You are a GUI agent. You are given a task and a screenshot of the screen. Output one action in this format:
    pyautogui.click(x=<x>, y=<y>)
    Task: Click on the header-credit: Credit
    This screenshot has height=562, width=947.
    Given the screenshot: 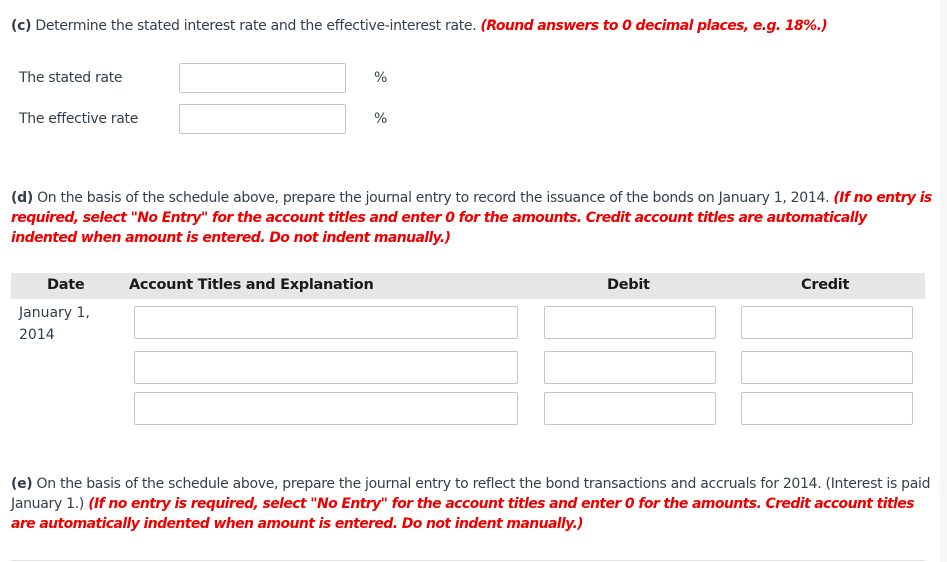 What is the action you would take?
    pyautogui.click(x=825, y=285)
    